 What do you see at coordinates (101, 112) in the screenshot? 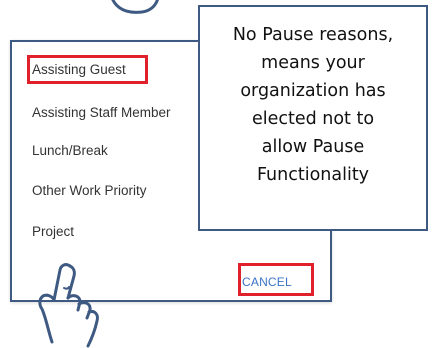
I see `option-assisting-staff-member: Assisting Staff Member` at bounding box center [101, 112].